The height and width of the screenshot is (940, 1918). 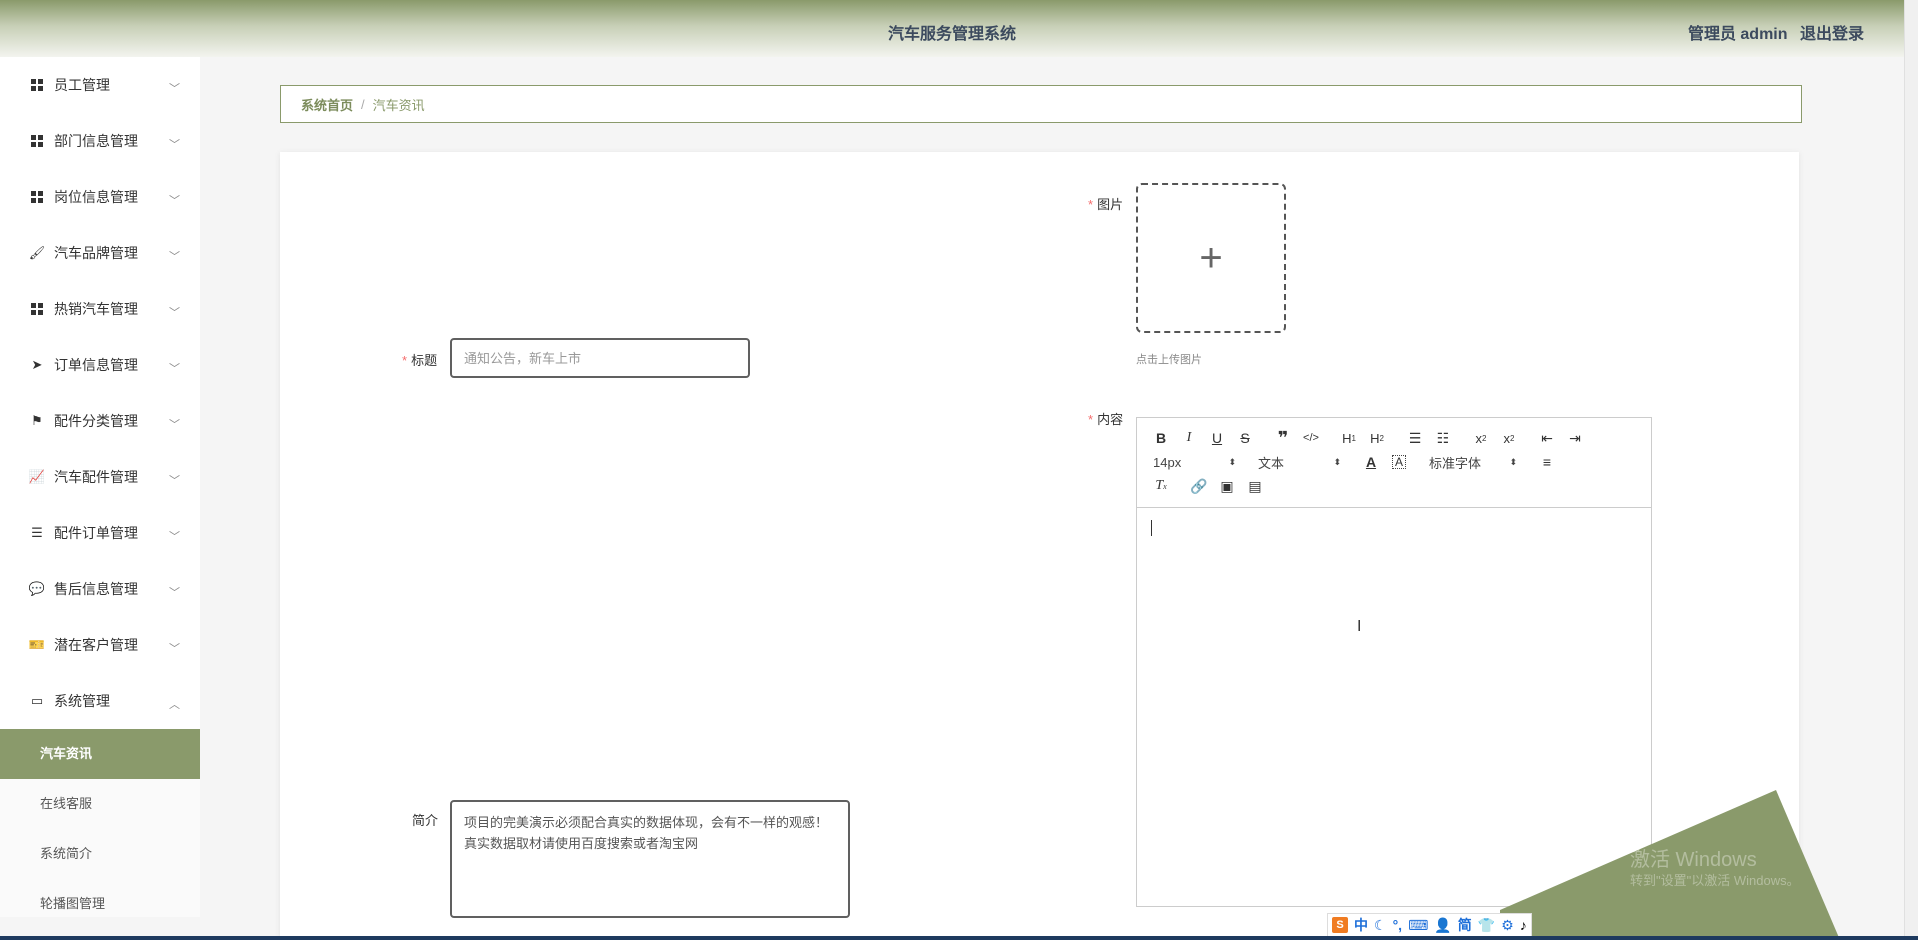 What do you see at coordinates (1911, 470) in the screenshot?
I see `page-scrollbar` at bounding box center [1911, 470].